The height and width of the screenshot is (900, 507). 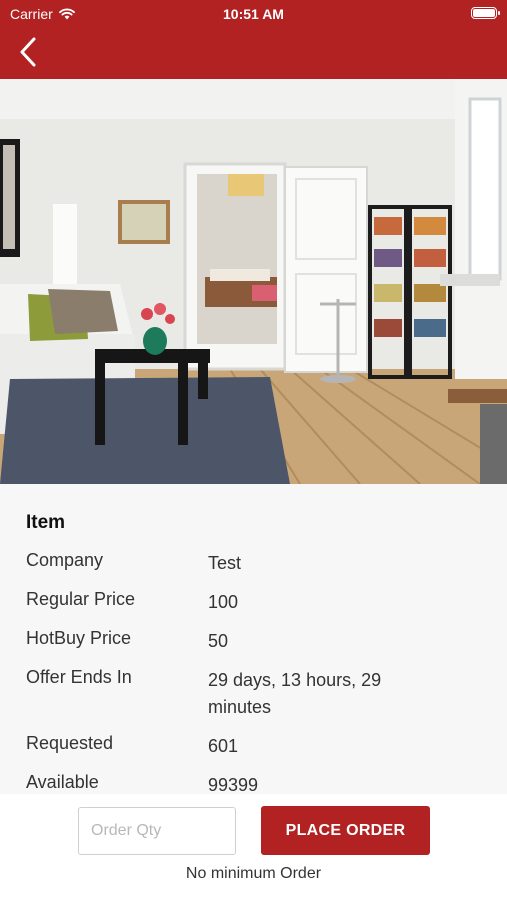 I want to click on hotbuy-price-label: HotBuy Price, so click(x=79, y=638).